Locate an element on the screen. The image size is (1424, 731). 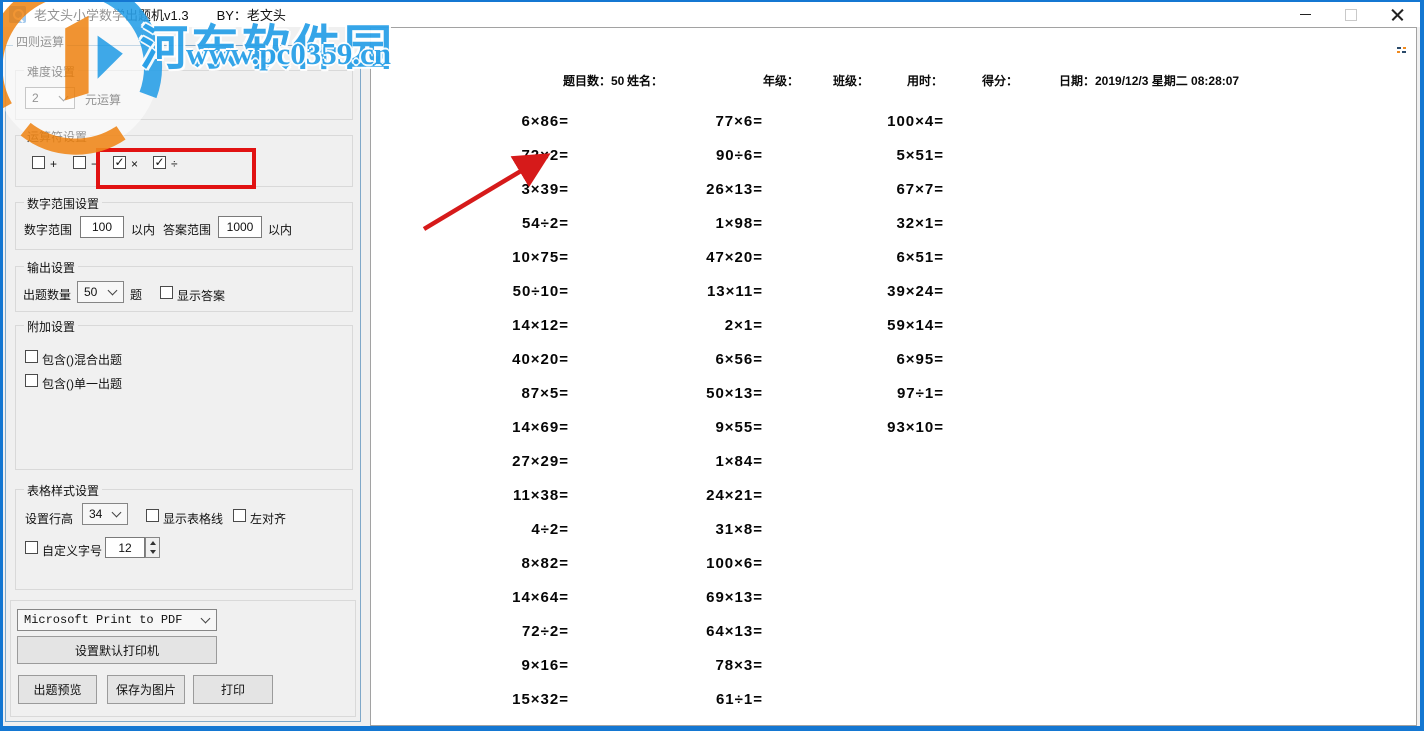
font-size-input: 12 is located at coordinates (125, 547).